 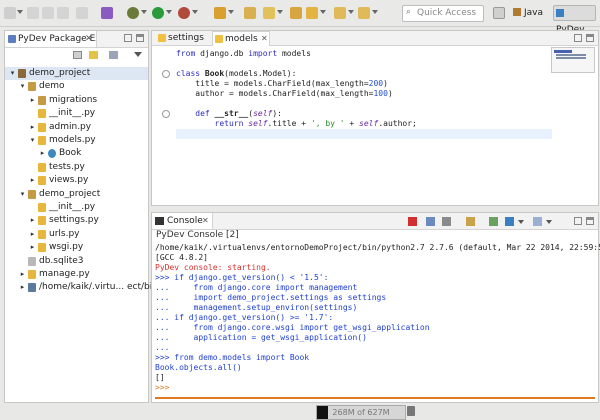 What do you see at coordinates (361, 412) in the screenshot?
I see `heap-status: 268M of 627M` at bounding box center [361, 412].